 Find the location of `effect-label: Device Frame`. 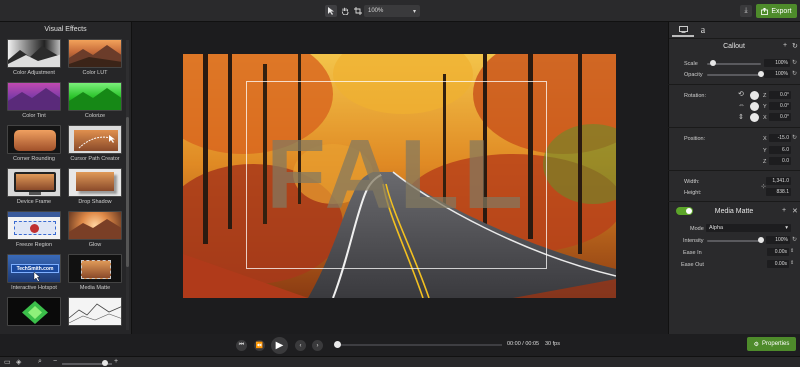

effect-label: Device Frame is located at coordinates (34, 202).